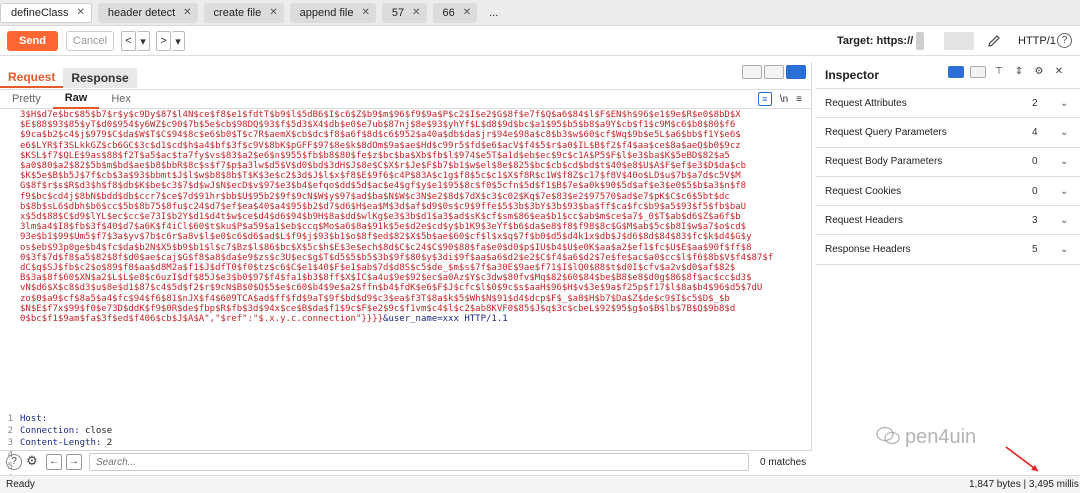  Describe the element at coordinates (884, 162) in the screenshot. I see `section-label: Request Body Parameters` at that location.